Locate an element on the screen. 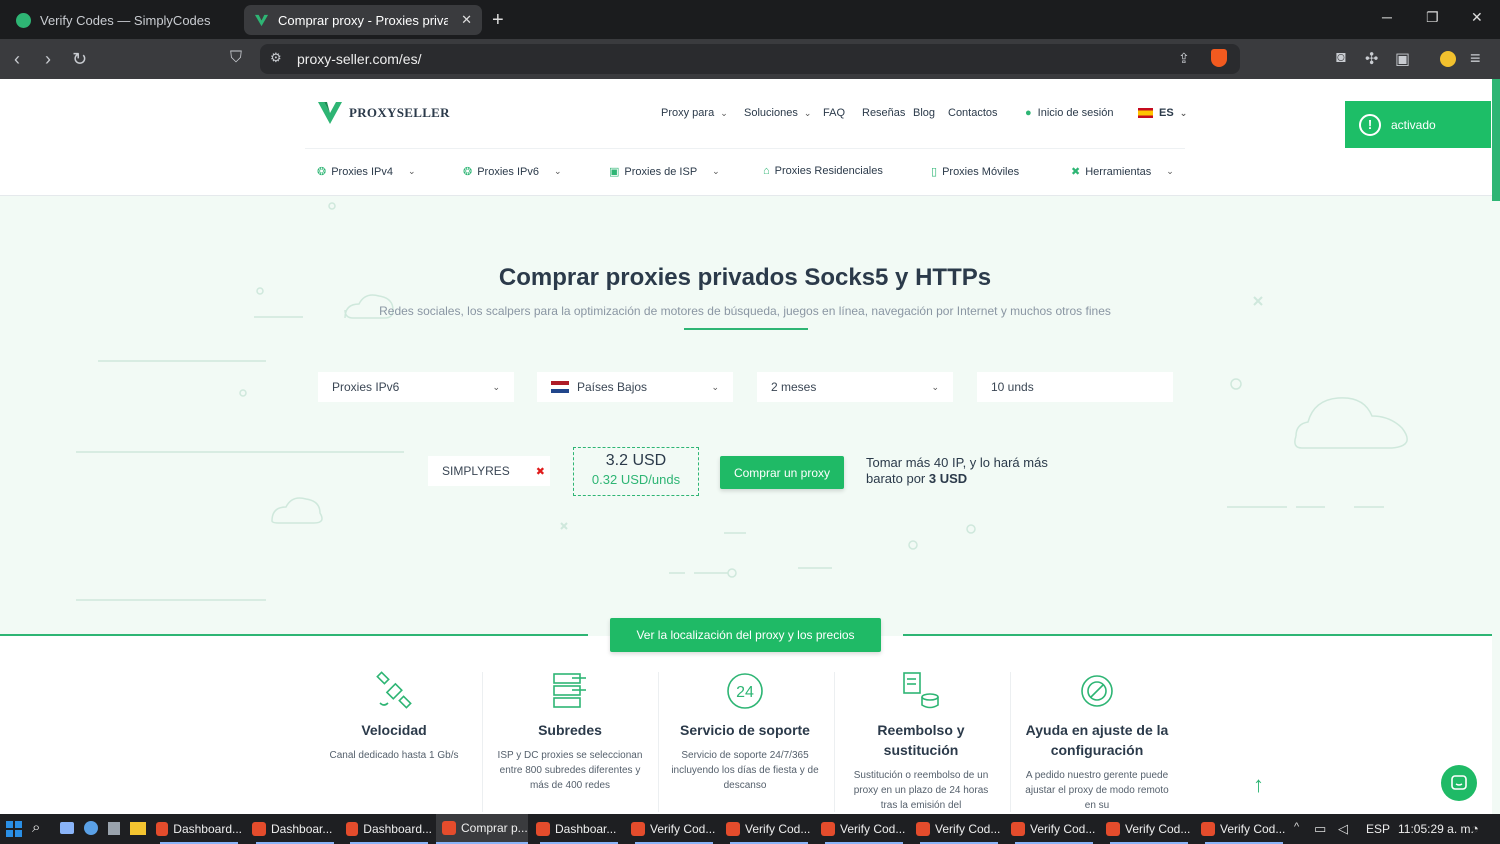  remove-coupon-icon: ✖ is located at coordinates (540, 471).